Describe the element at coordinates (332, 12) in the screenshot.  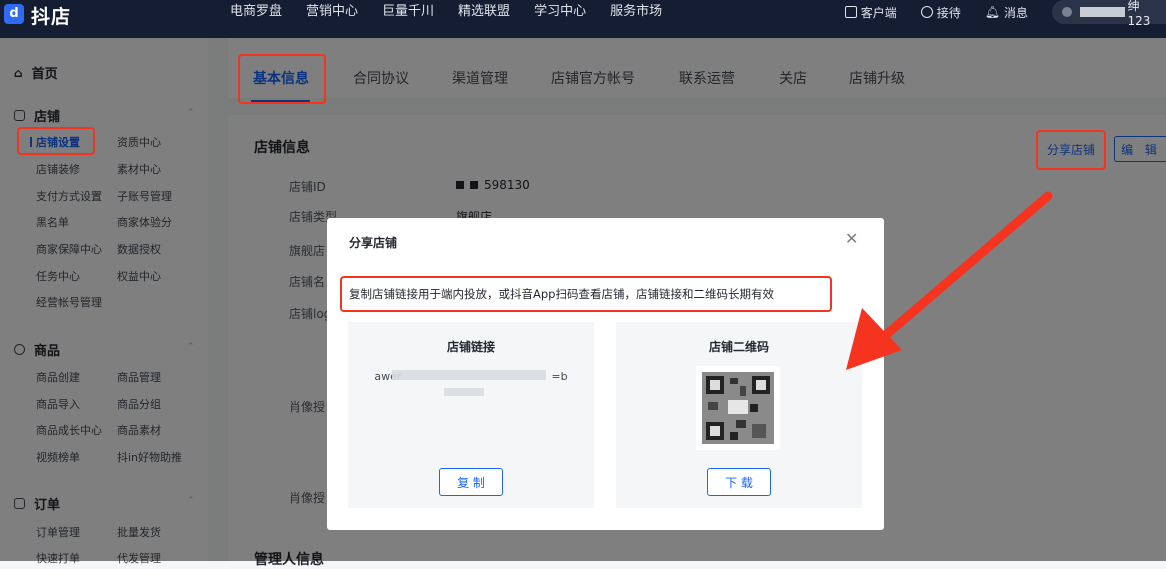
I see `topnav-item-marketing: 营销中心` at that location.